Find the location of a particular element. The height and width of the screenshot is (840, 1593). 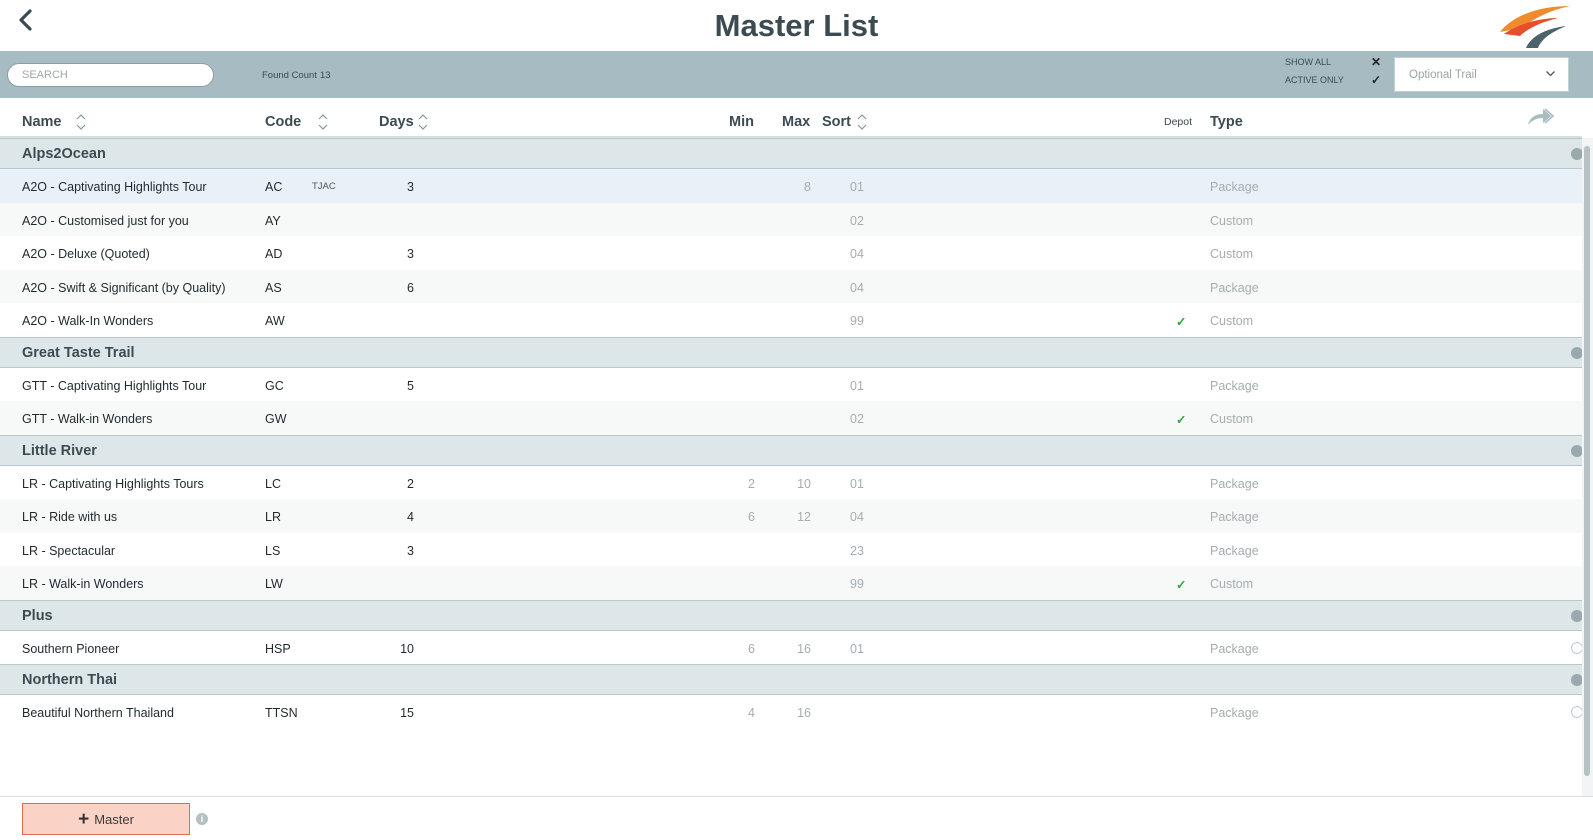

table-row: LR - Ride with us LR 4 6 12 04 Package is located at coordinates (791, 516).